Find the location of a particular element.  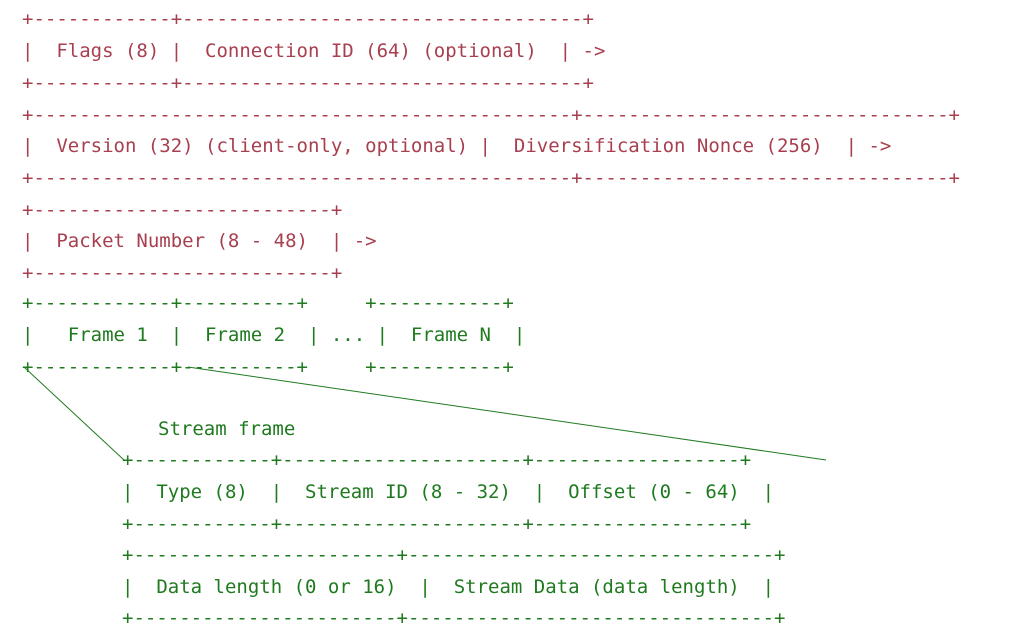

right-connector-line is located at coordinates (507, 413).